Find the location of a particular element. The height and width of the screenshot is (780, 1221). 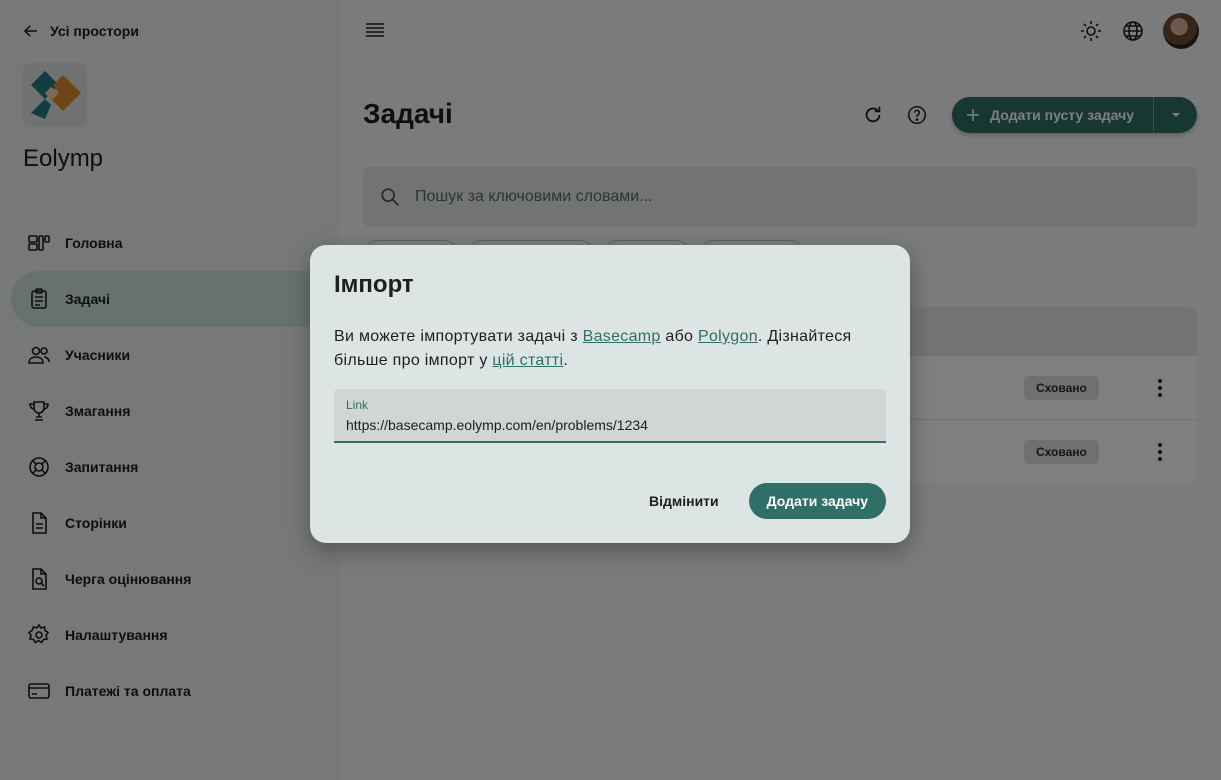

polygon-link: Polygon is located at coordinates (728, 336).